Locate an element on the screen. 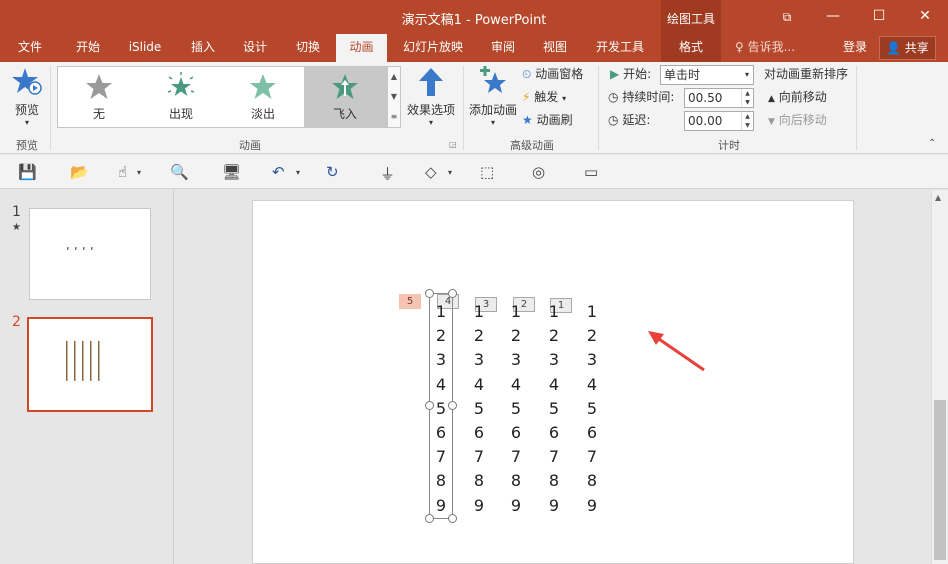  star-play-icon is located at coordinates (27, 81).